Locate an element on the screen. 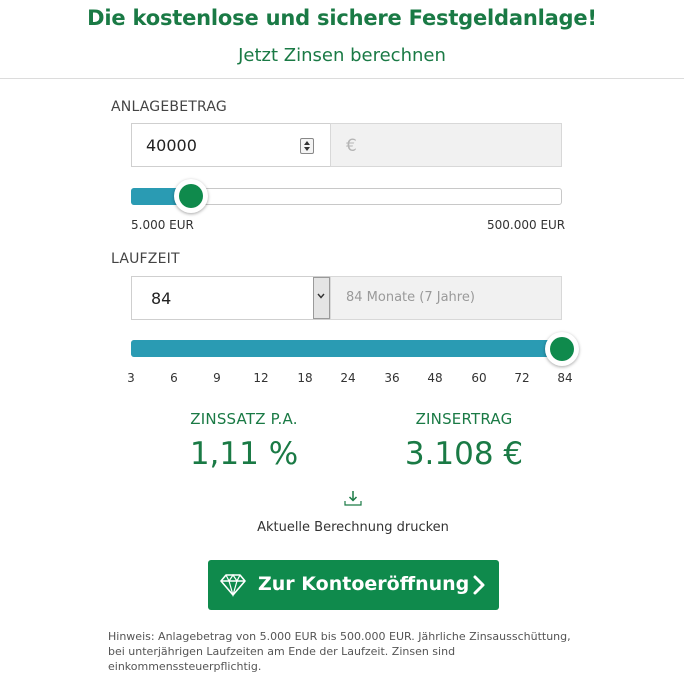 This screenshot has width=684, height=691. print-link: Aktuelle Berechnung drucken is located at coordinates (342, 527).